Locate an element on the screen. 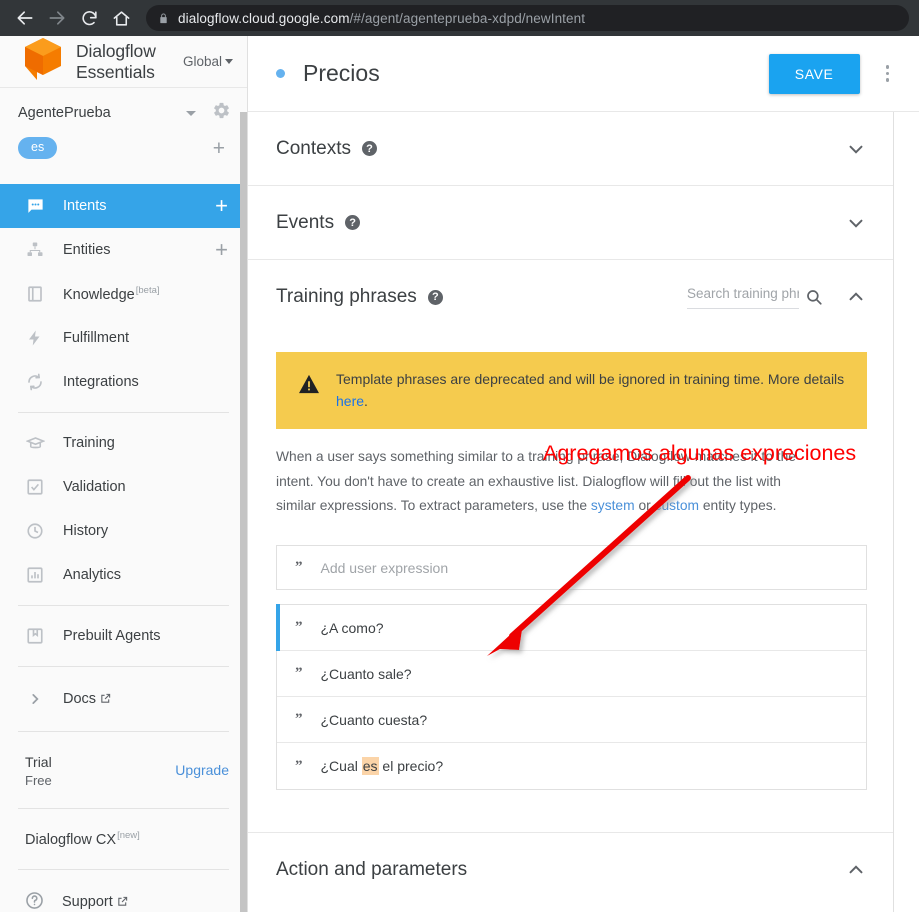 Image resolution: width=919 pixels, height=912 pixels. add-intent-icon: + is located at coordinates (221, 206).